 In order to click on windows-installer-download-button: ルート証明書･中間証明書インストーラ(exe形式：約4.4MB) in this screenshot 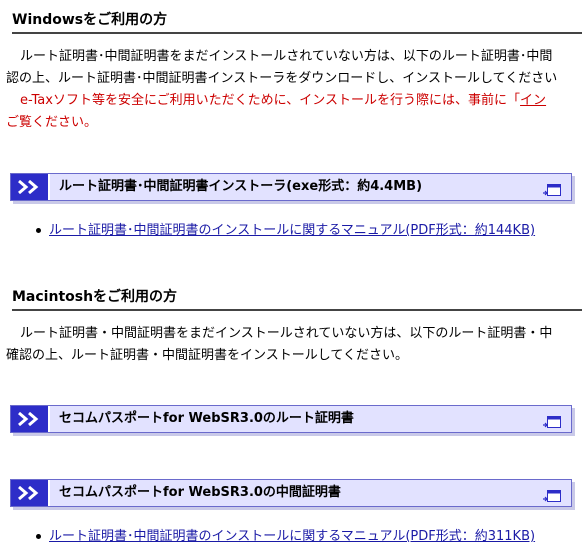, I will do `click(291, 187)`.